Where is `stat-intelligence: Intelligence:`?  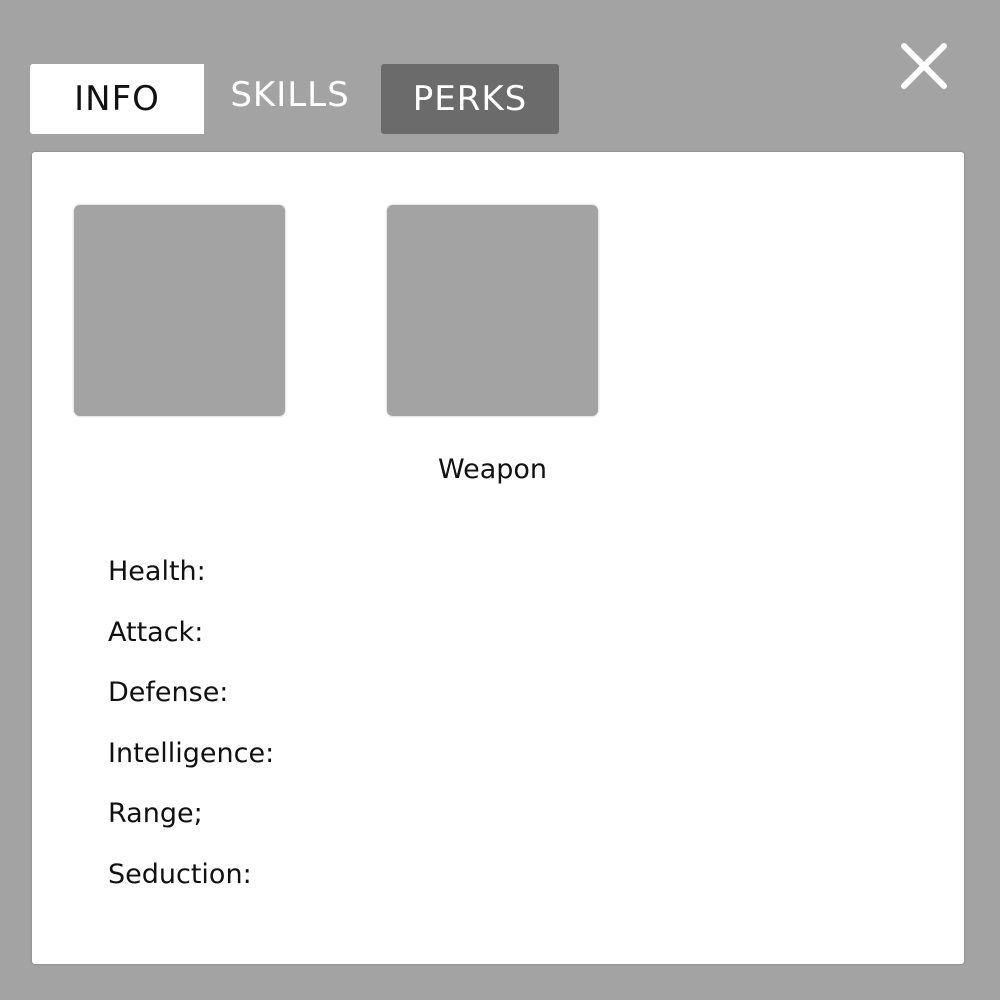
stat-intelligence: Intelligence: is located at coordinates (191, 753).